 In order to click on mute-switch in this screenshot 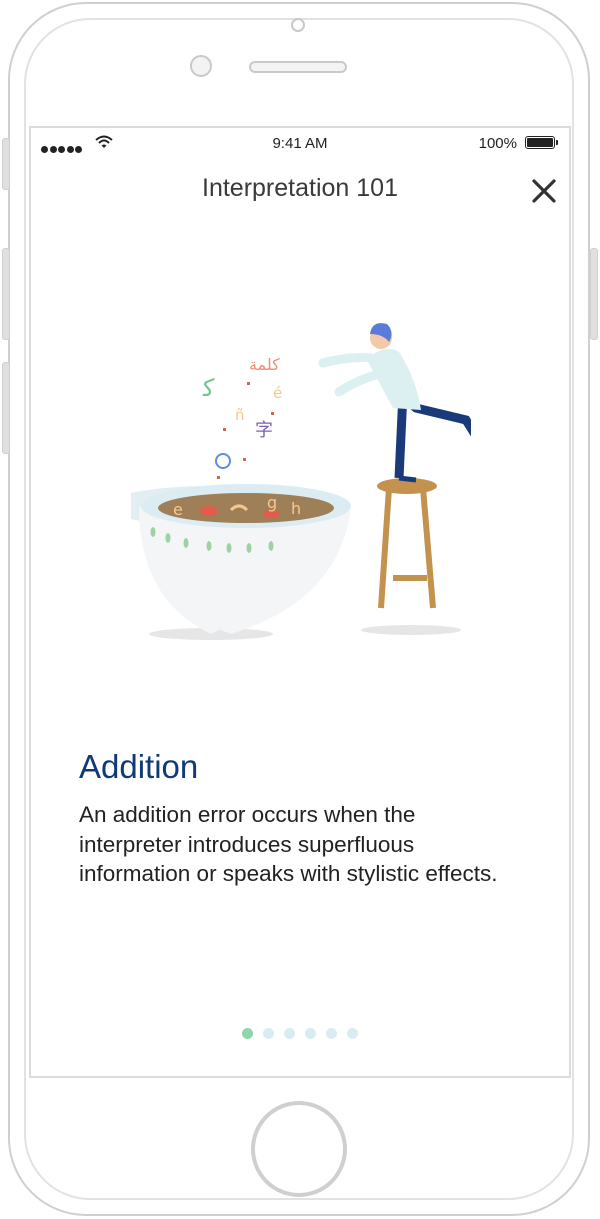, I will do `click(6, 164)`.